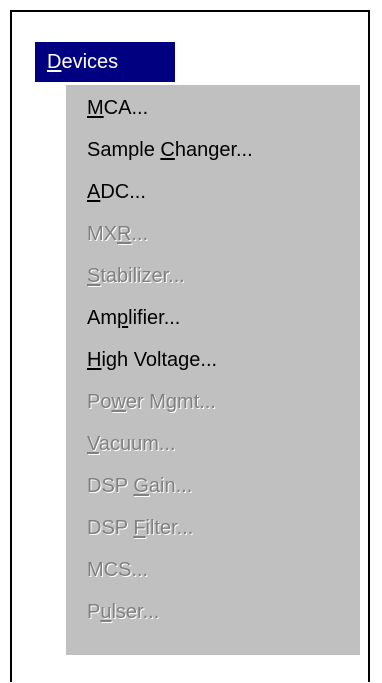 The height and width of the screenshot is (683, 382). Describe the element at coordinates (124, 150) in the screenshot. I see `menu-item-sample-changer-prefix: Sample` at that location.